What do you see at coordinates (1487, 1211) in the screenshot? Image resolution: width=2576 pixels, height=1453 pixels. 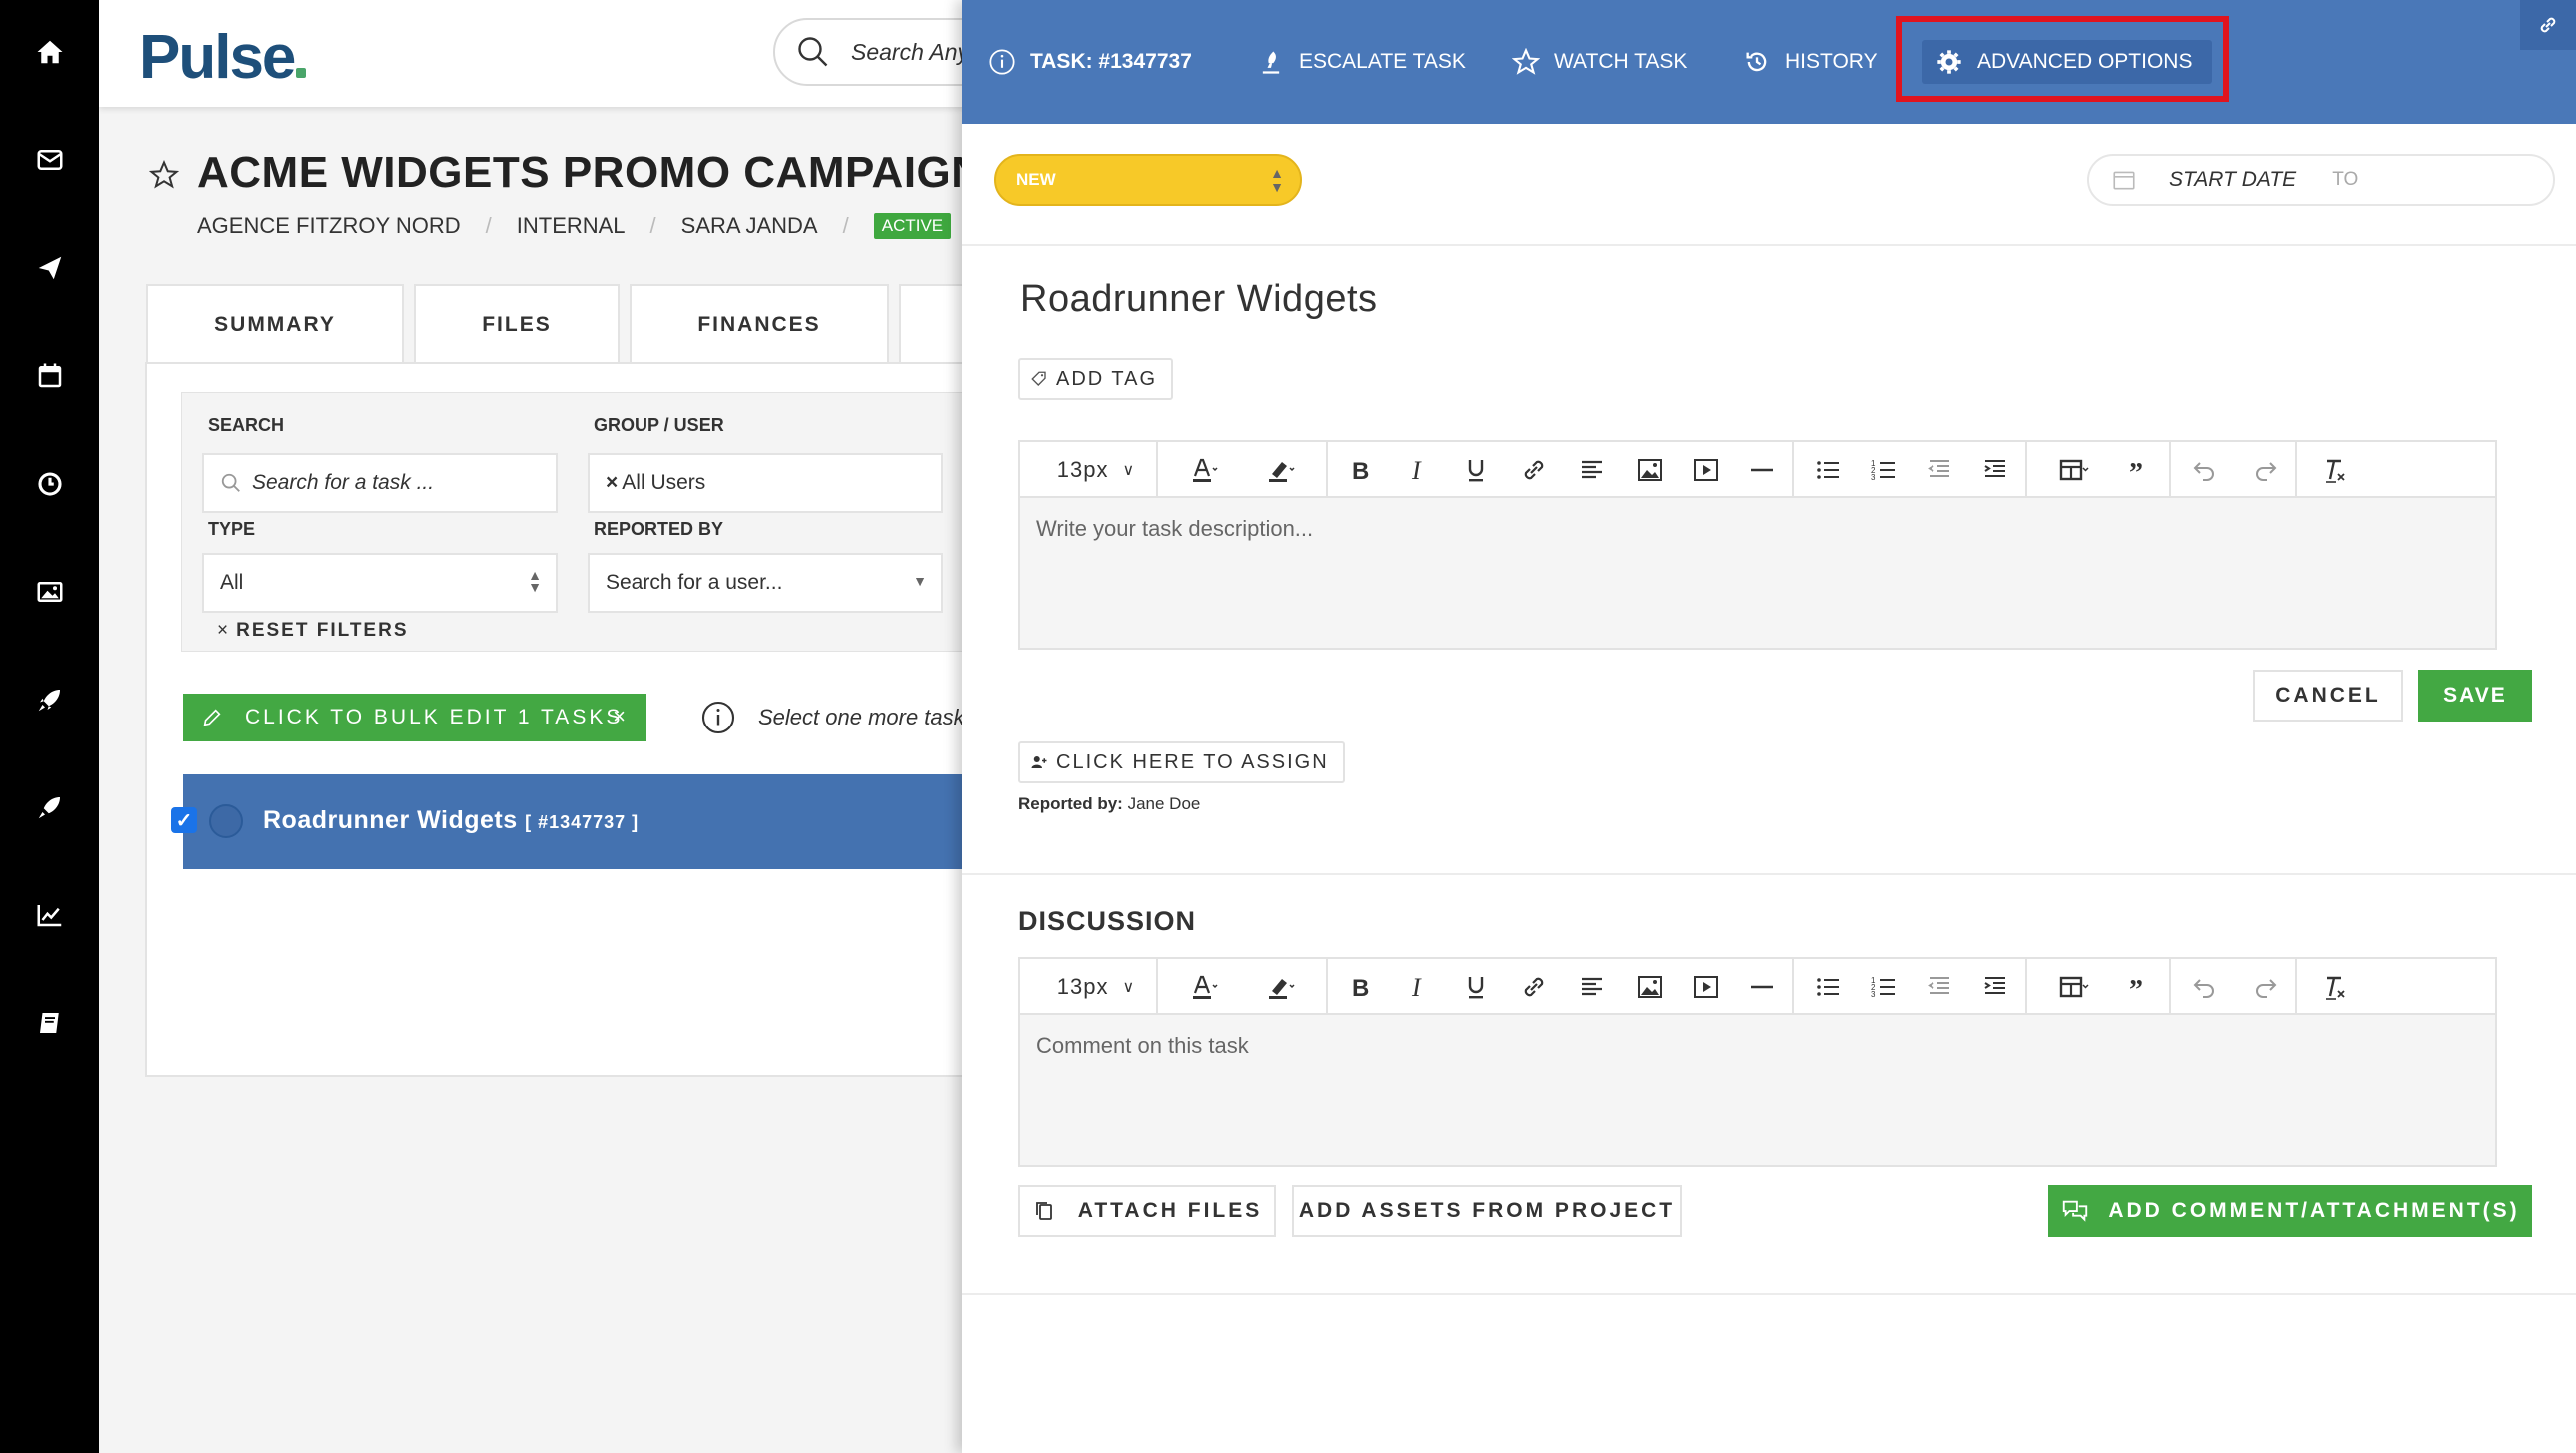 I see `add-assets-button: ADD ASSETS FROM PROJECT` at bounding box center [1487, 1211].